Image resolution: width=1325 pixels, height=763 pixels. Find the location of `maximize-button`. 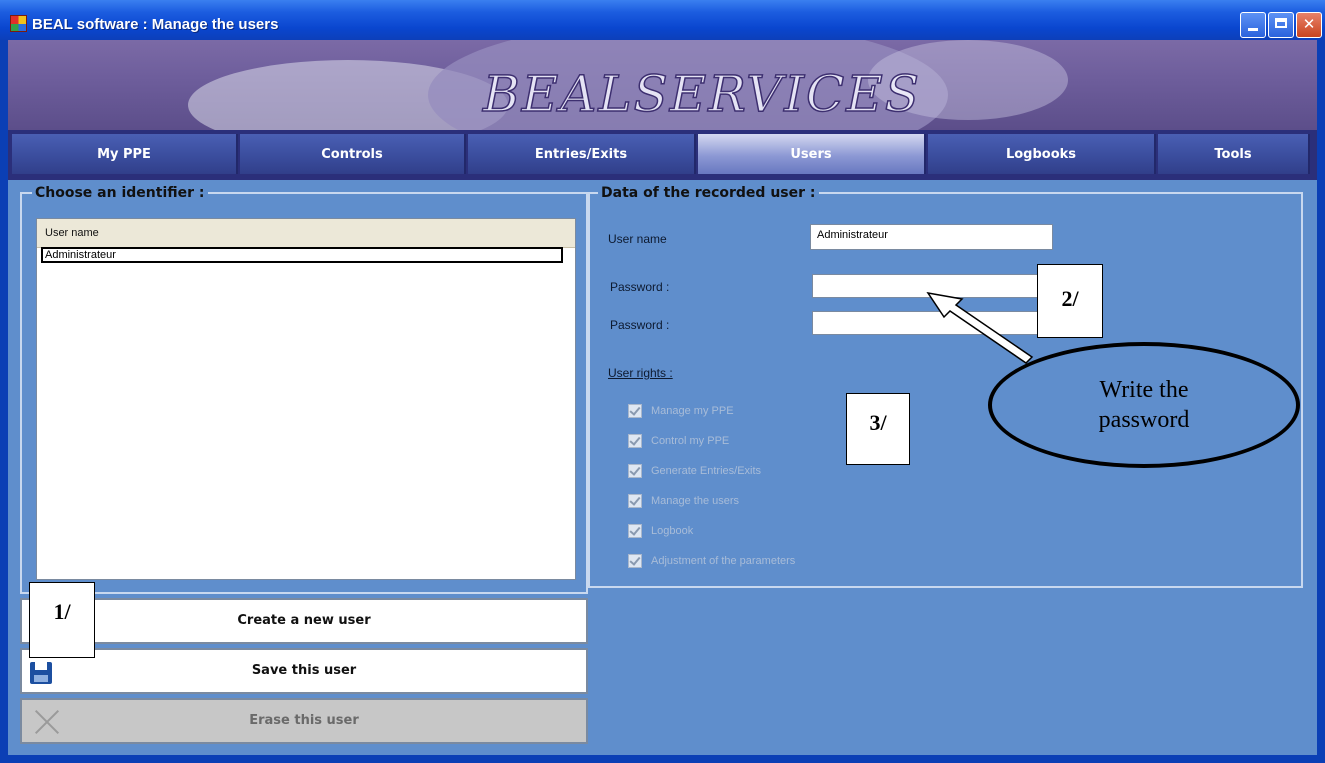

maximize-button is located at coordinates (1281, 25).